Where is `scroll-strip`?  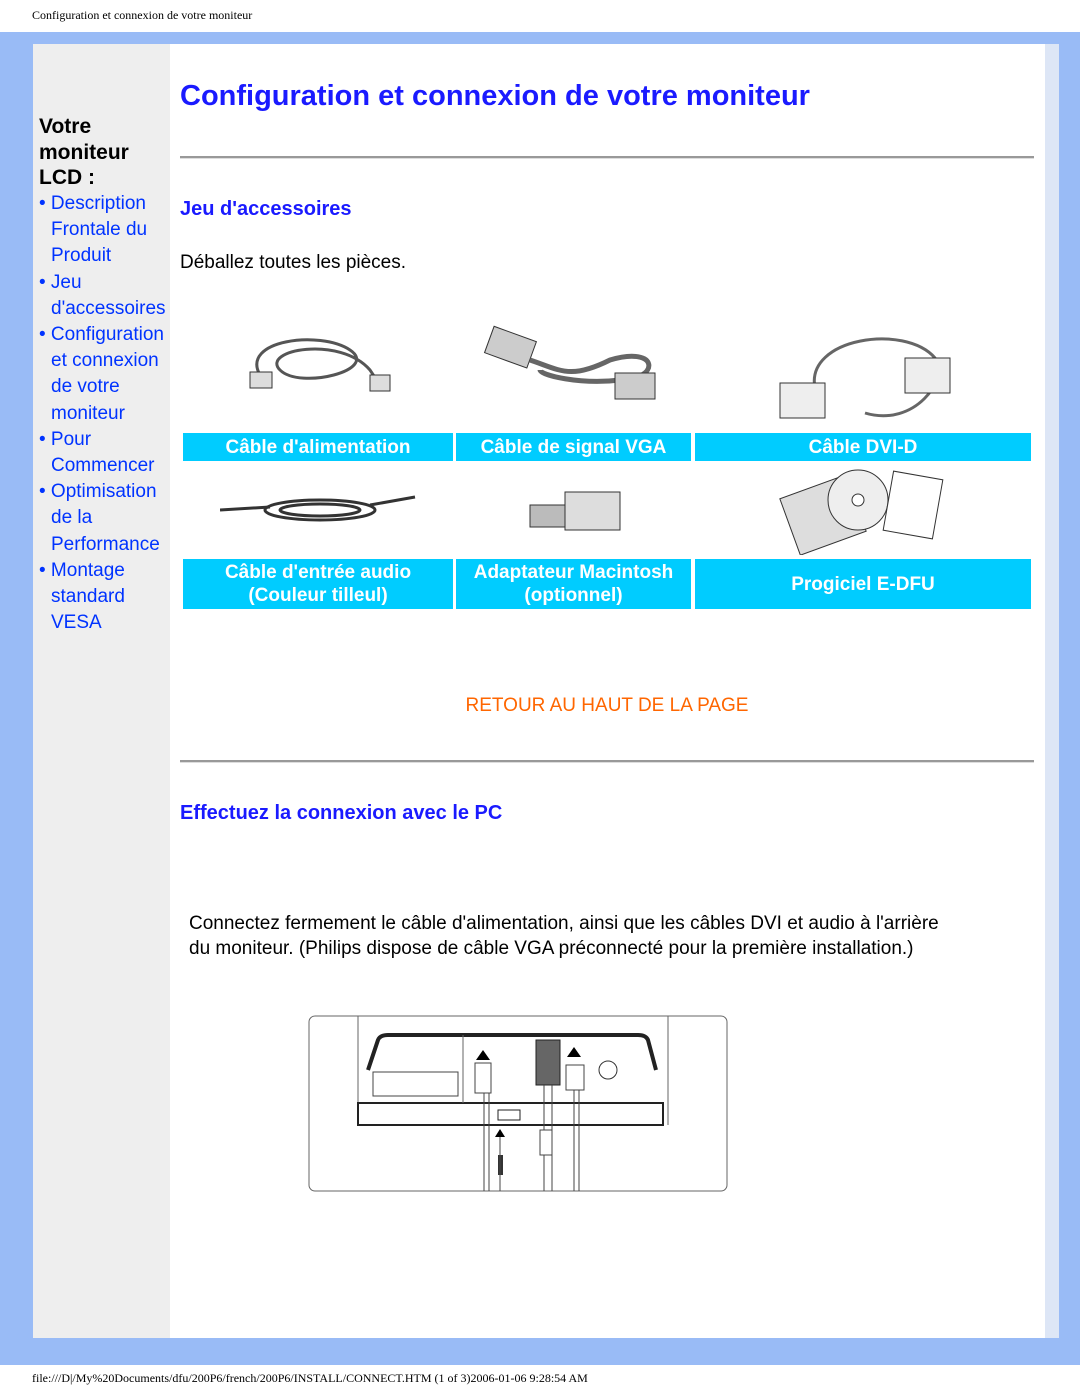
scroll-strip is located at coordinates (1052, 691).